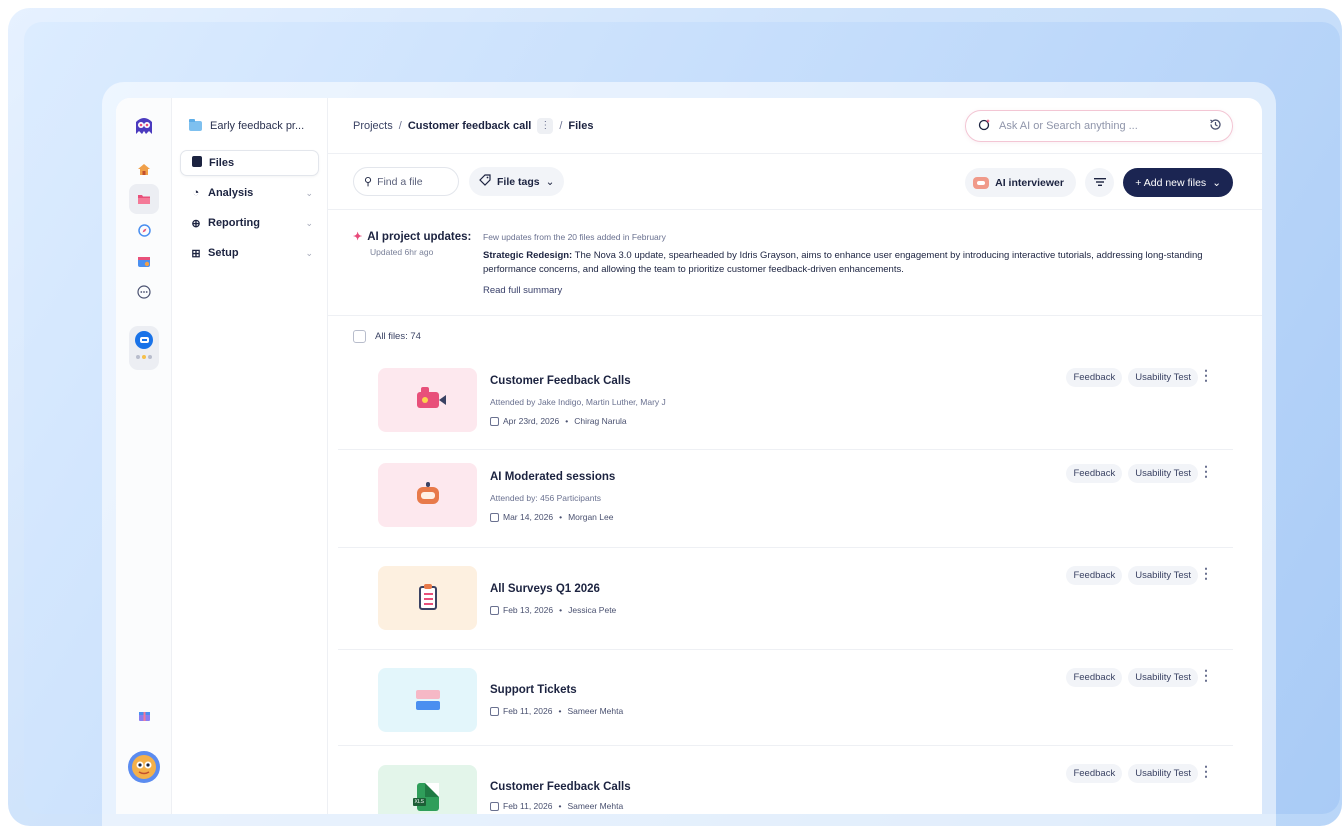  Describe the element at coordinates (144, 261) in the screenshot. I see `calendar-users-icon` at that location.